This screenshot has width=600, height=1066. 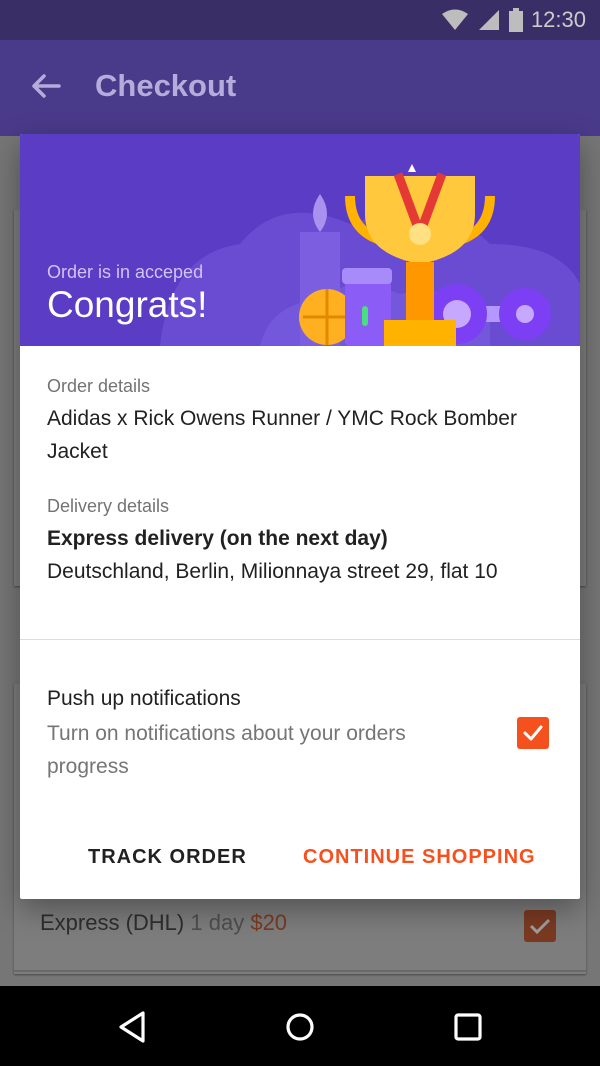 What do you see at coordinates (144, 698) in the screenshot?
I see `notifications-title: Push up notifications` at bounding box center [144, 698].